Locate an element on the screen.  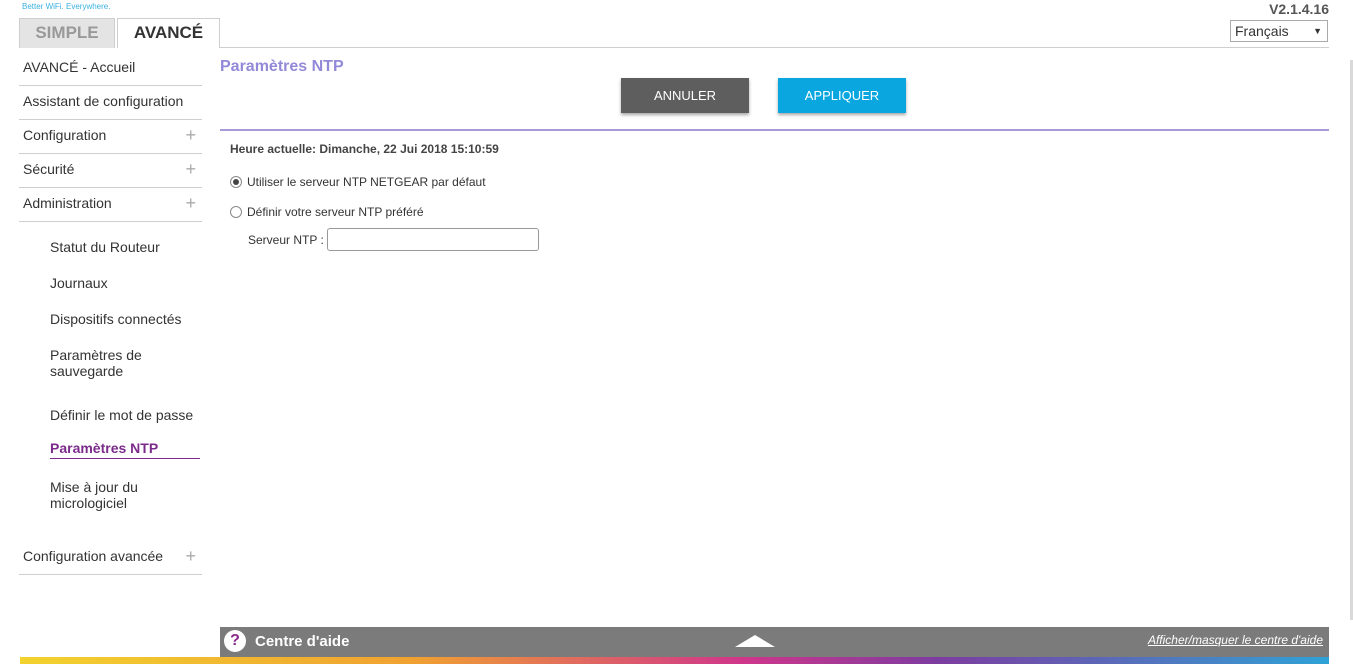
sidebar-subitem-router-status: Statut du Routeur is located at coordinates (125, 247).